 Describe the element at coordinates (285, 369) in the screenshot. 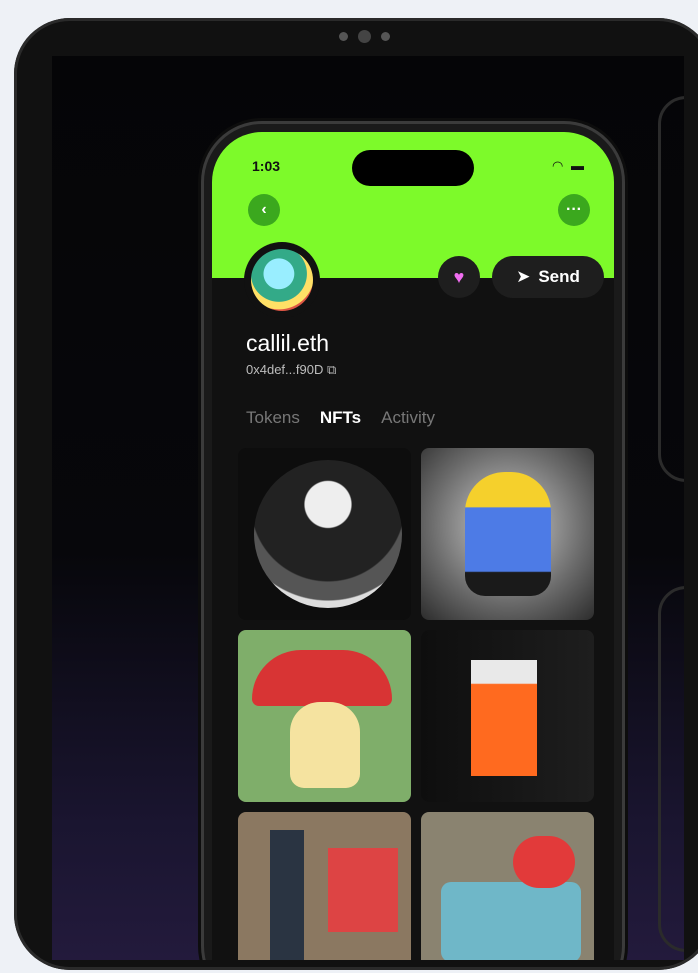

I see `wallet-address-text: 0x4def...f90D` at that location.